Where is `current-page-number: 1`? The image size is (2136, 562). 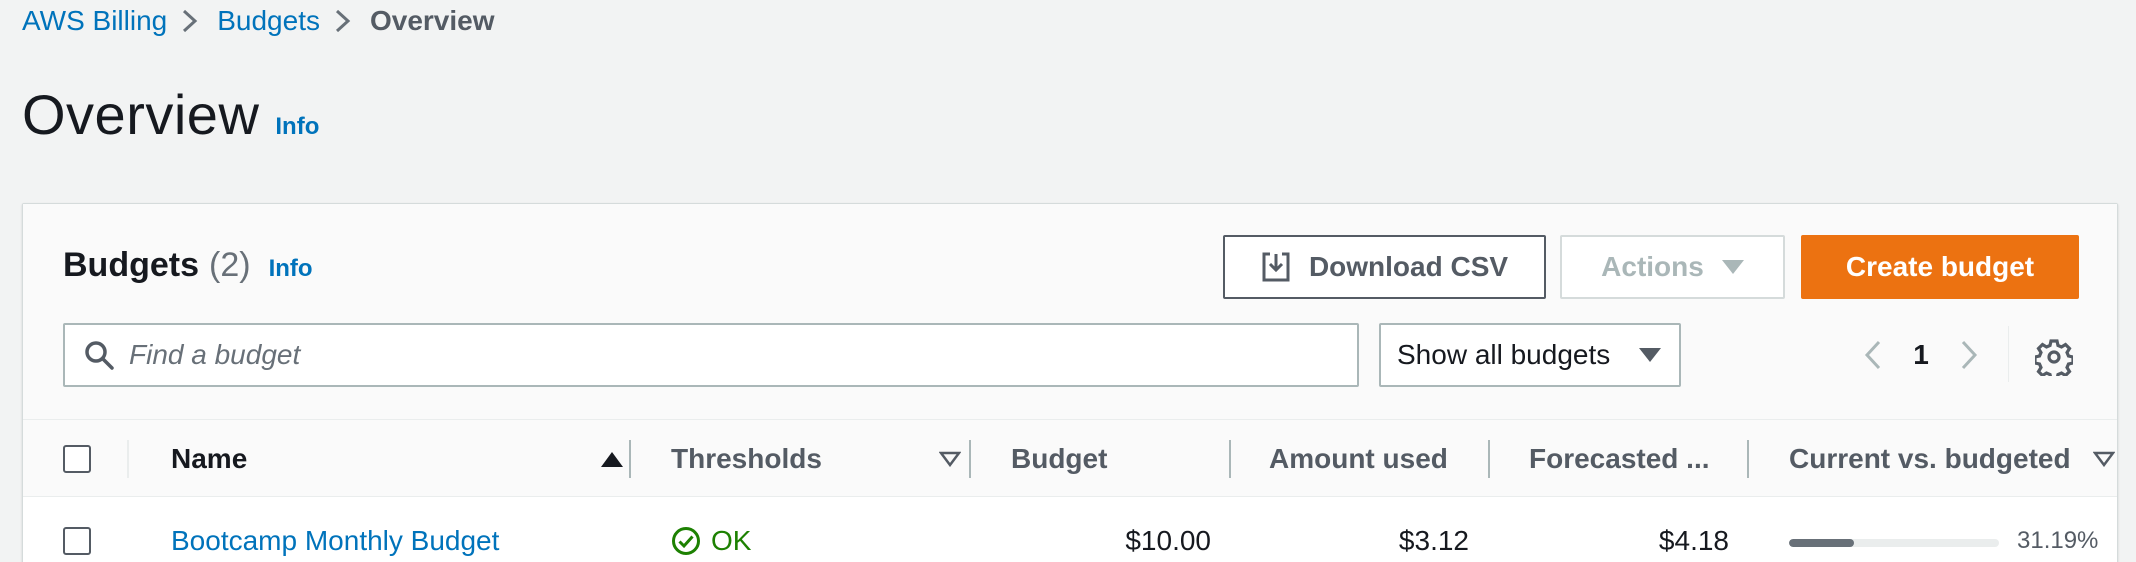
current-page-number: 1 is located at coordinates (1921, 355).